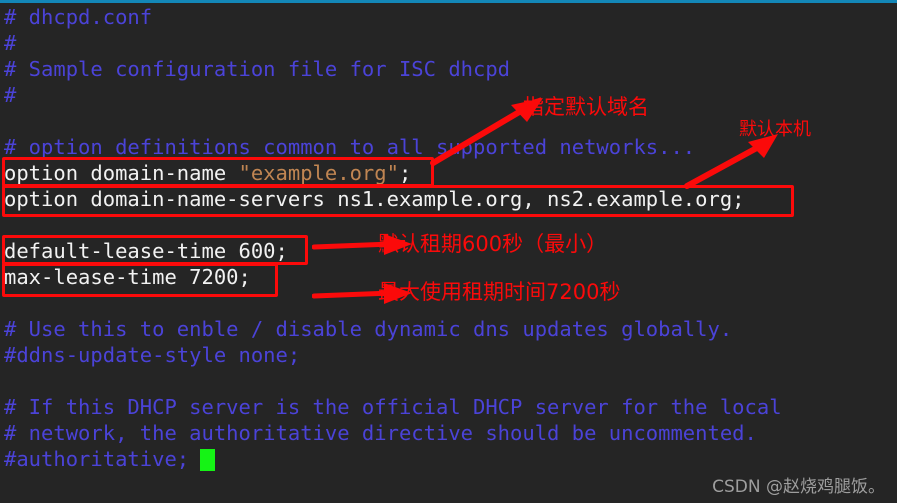 The height and width of the screenshot is (503, 897). I want to click on annotation-default-lease: 默认租期600秒（最小）, so click(493, 244).